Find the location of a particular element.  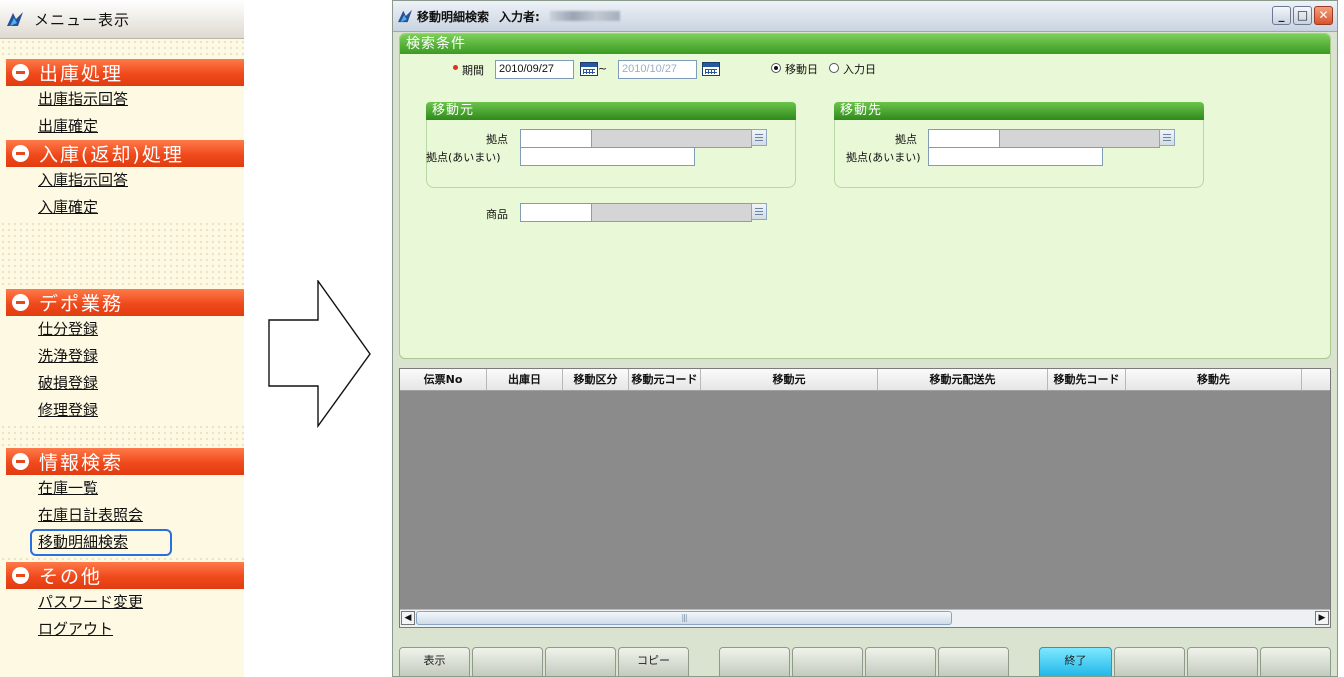

menu-item: 在庫一覧 is located at coordinates (122, 488).